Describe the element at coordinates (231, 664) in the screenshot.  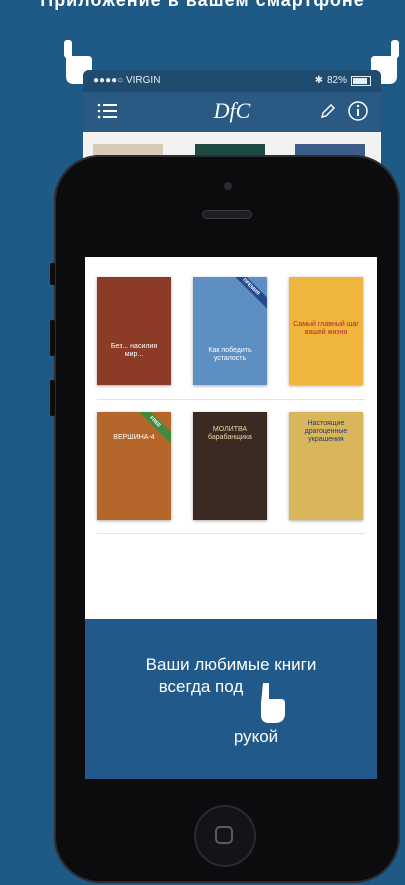
I see `promo-line-1: Ваши любимые книги` at that location.